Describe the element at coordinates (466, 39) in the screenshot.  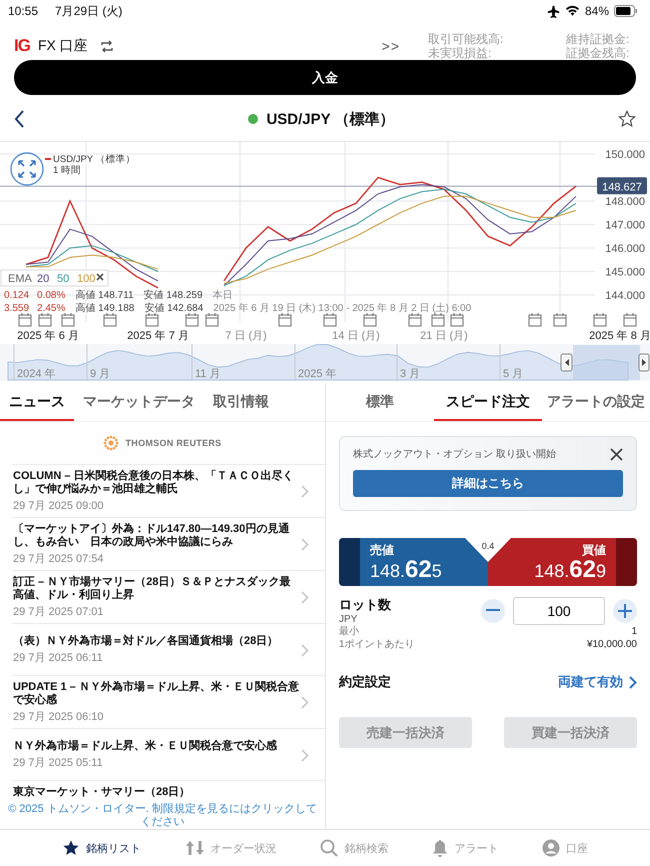
I see `balance-label: 取引可能残高:` at that location.